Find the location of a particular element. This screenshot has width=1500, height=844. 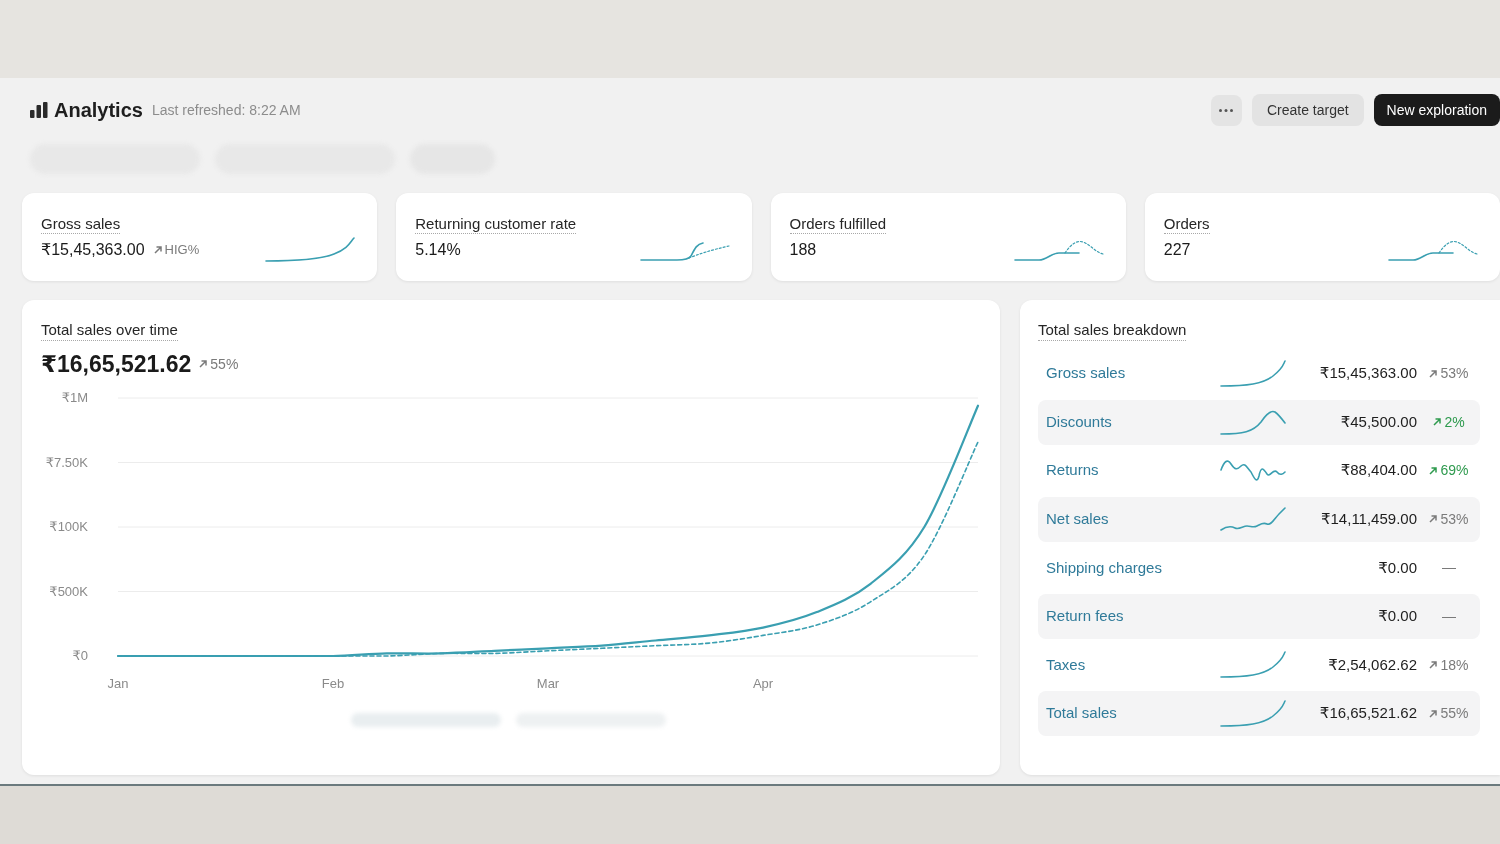

create-target-button: Create target is located at coordinates (1307, 110).